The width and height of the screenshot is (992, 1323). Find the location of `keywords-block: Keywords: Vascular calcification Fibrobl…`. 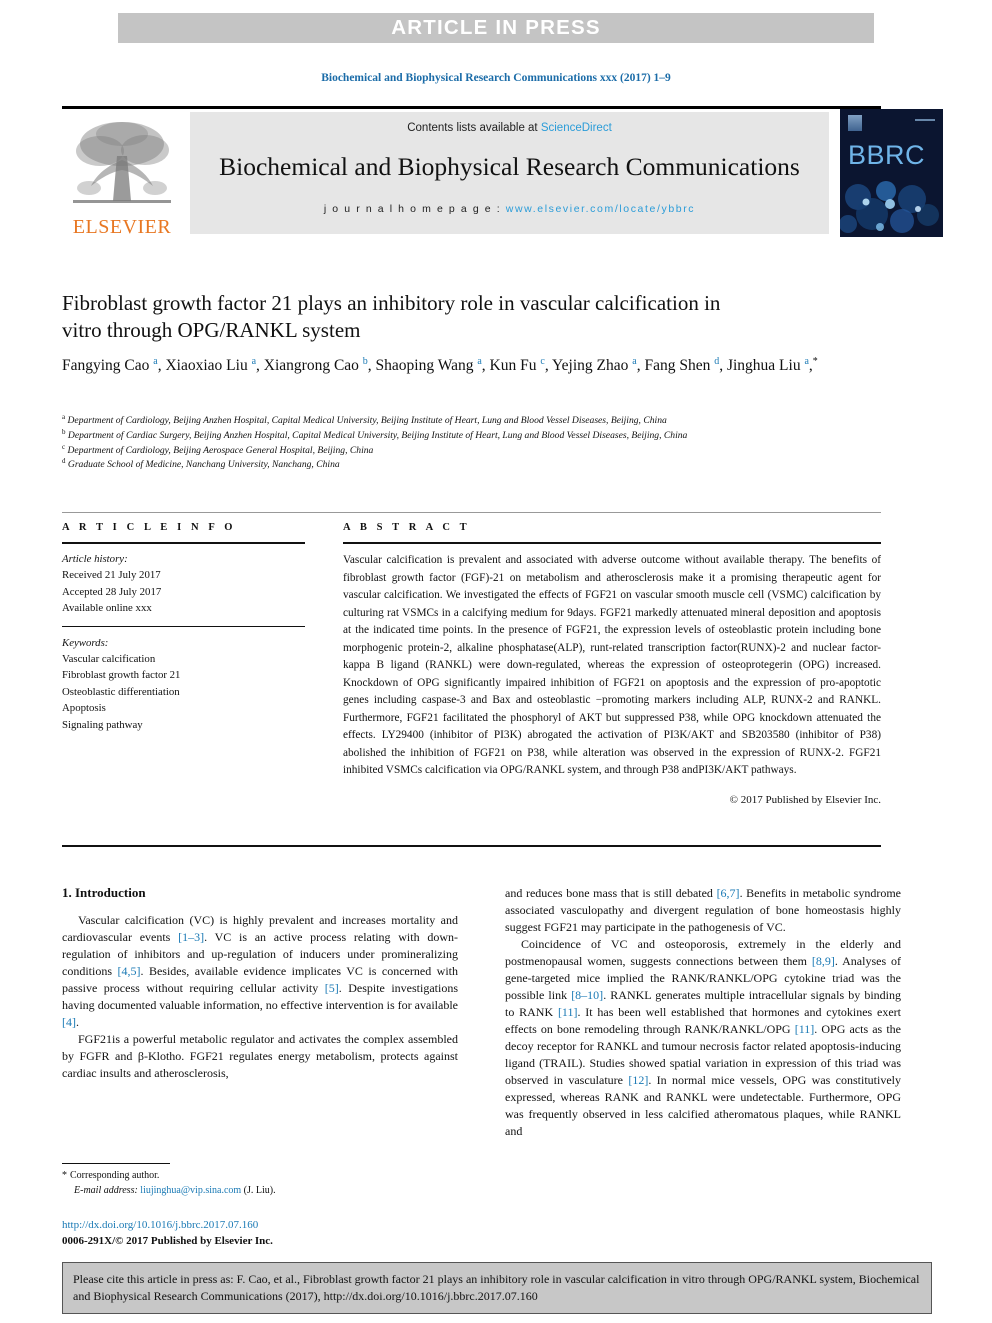

keywords-block: Keywords: Vascular calcification Fibrobl… is located at coordinates (183, 684).